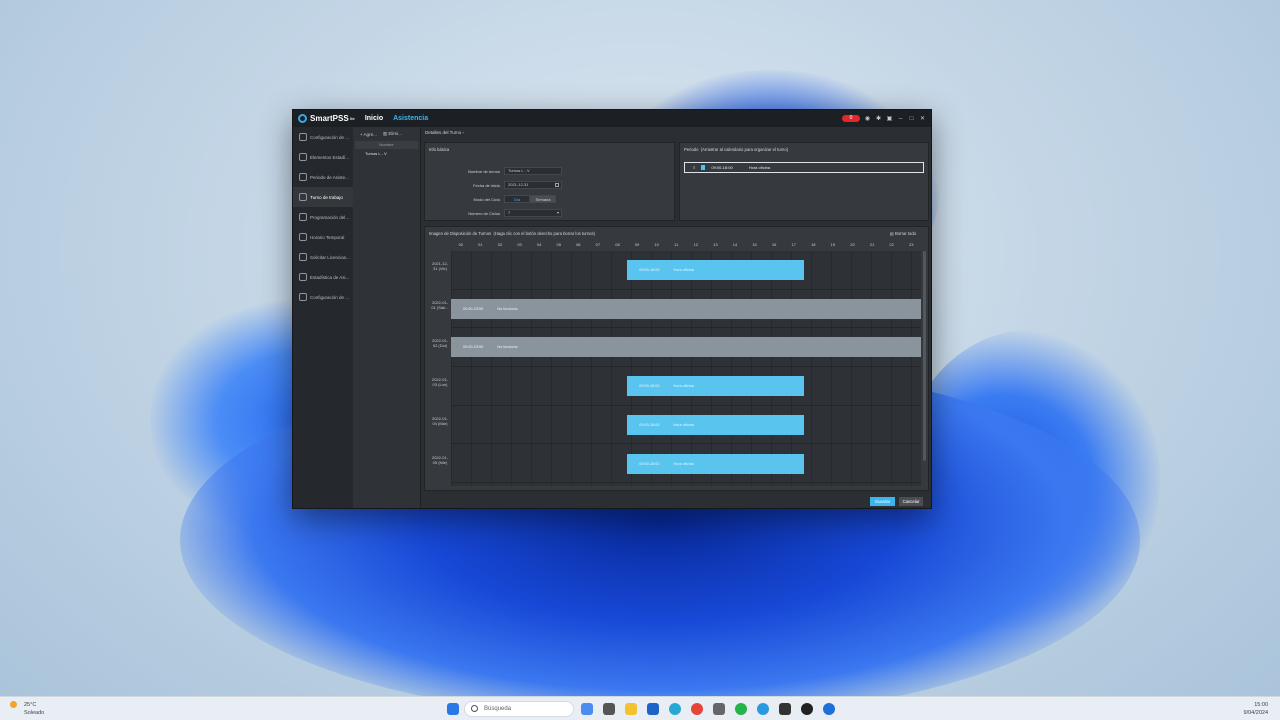 Image resolution: width=1280 pixels, height=720 pixels. What do you see at coordinates (900, 119) in the screenshot?
I see `minimize-icon: –` at bounding box center [900, 119].